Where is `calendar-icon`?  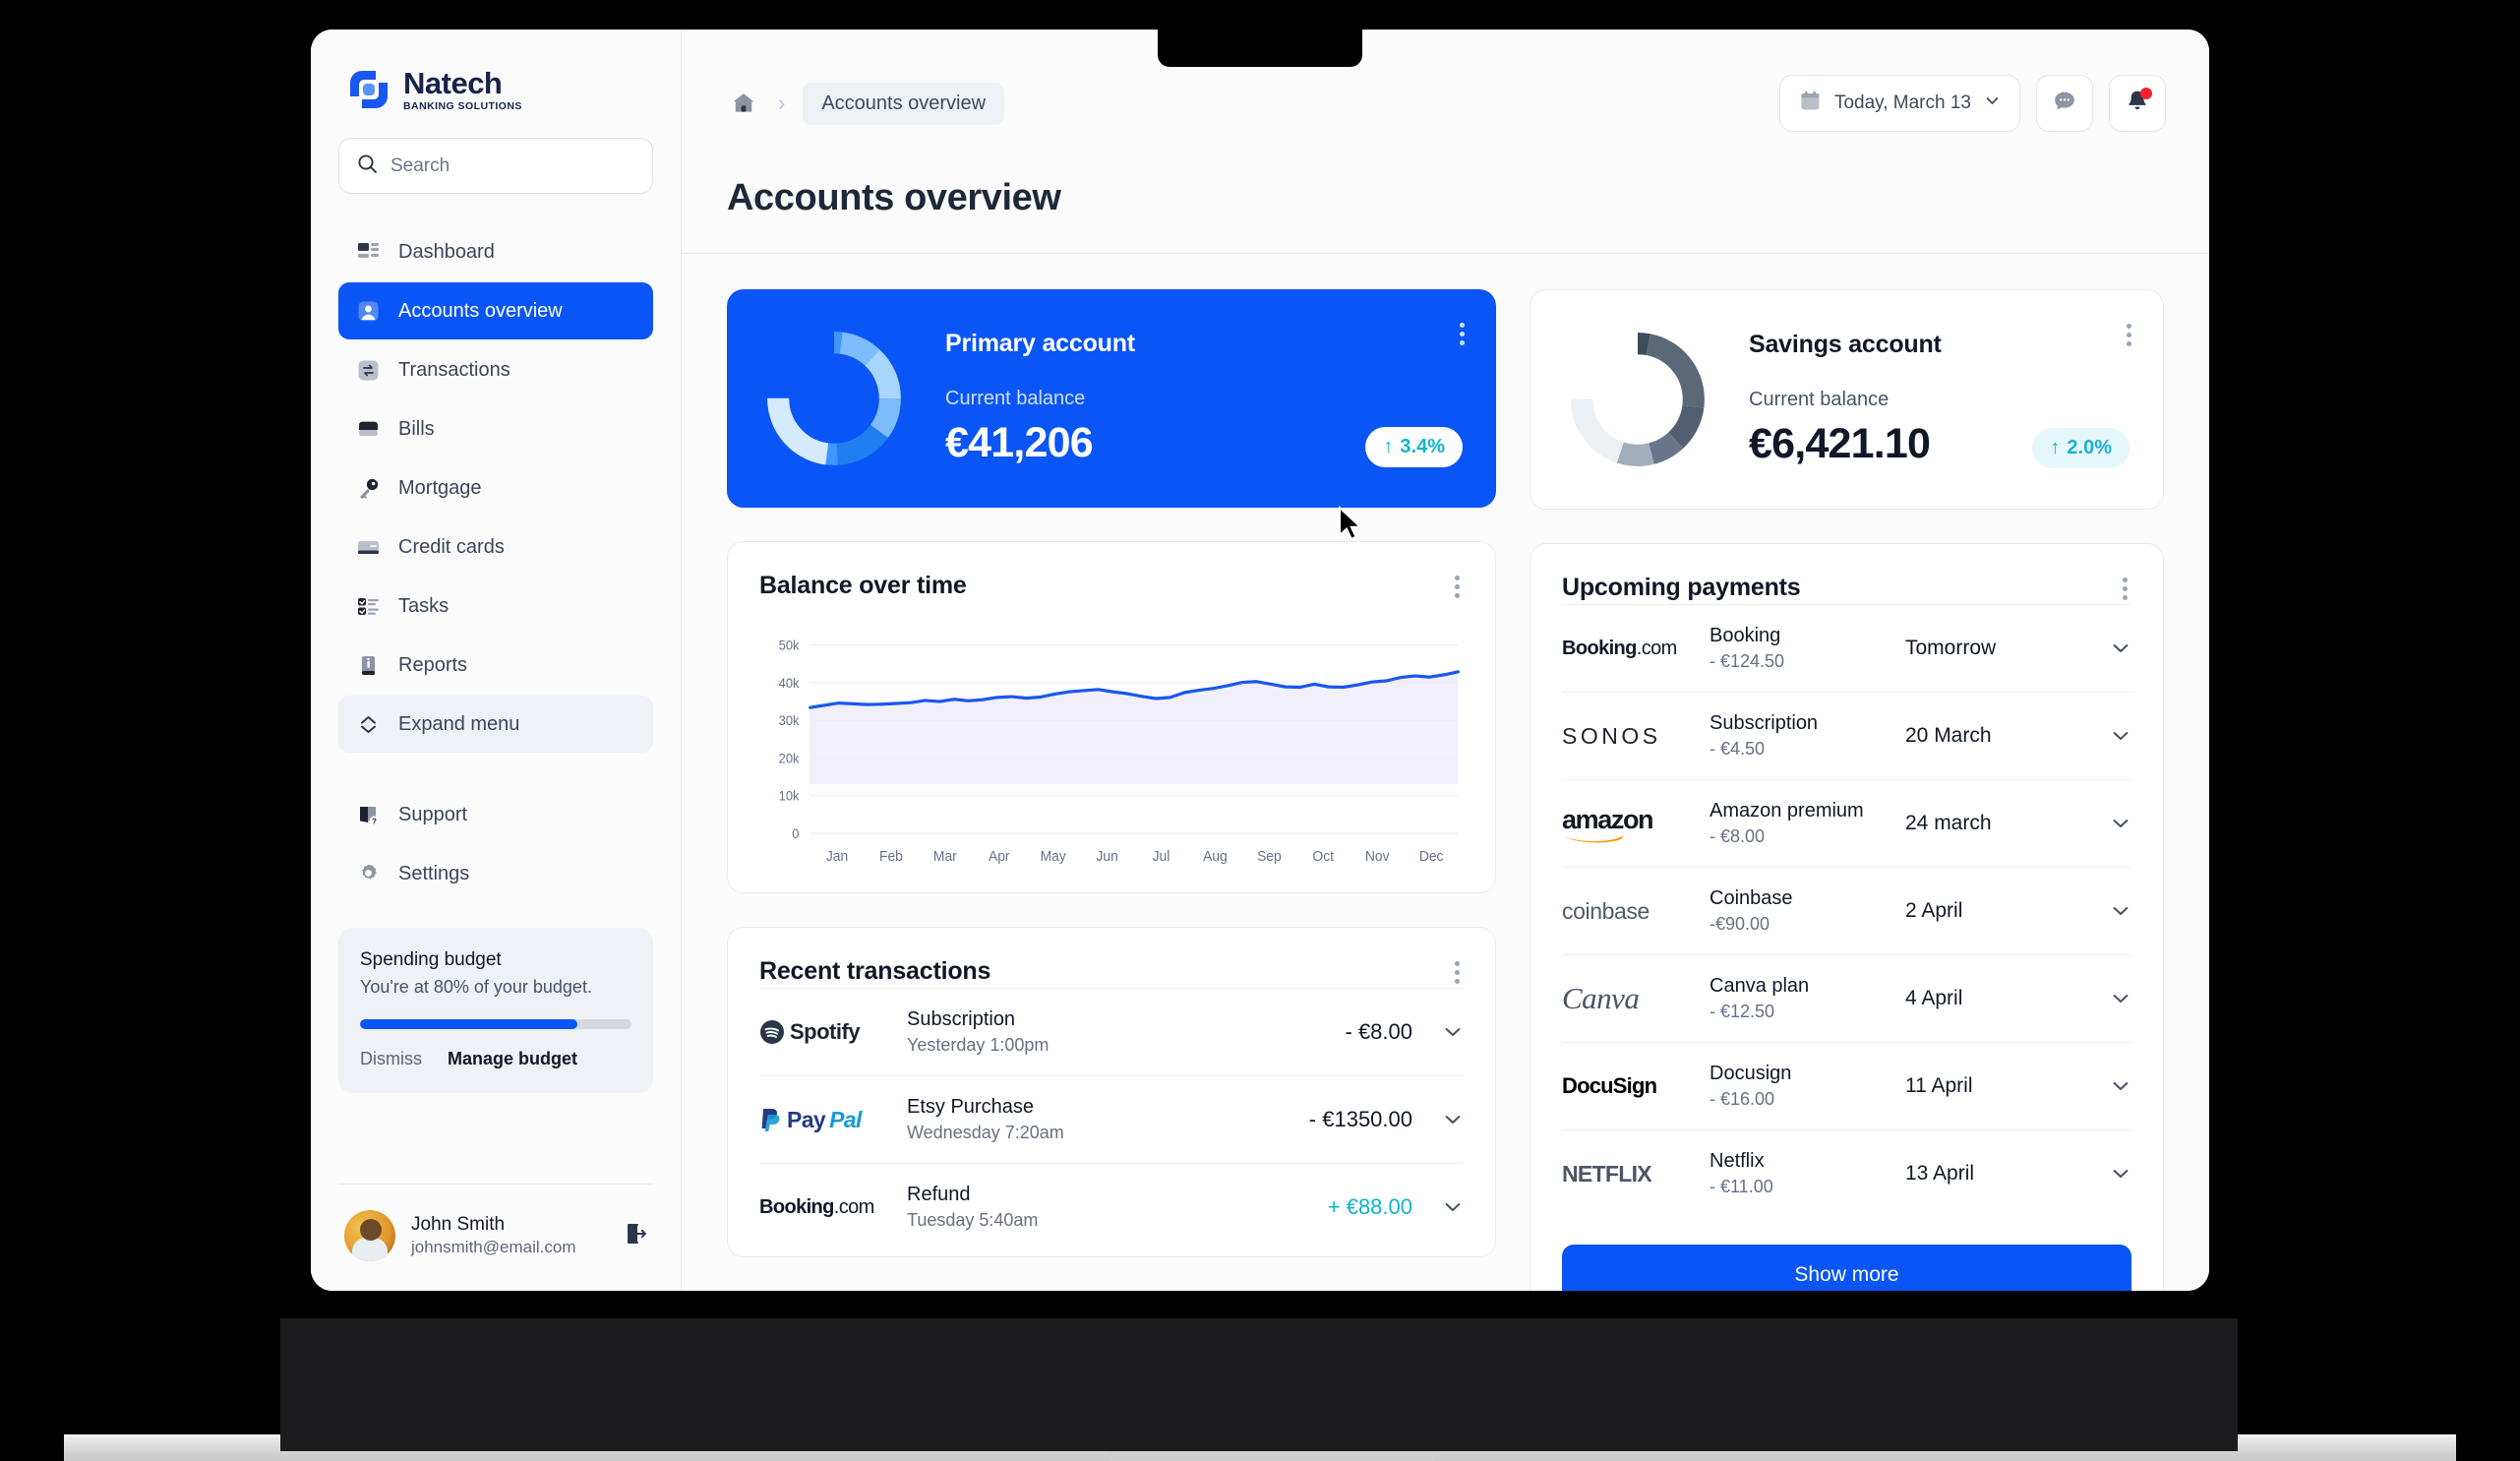 calendar-icon is located at coordinates (1810, 104).